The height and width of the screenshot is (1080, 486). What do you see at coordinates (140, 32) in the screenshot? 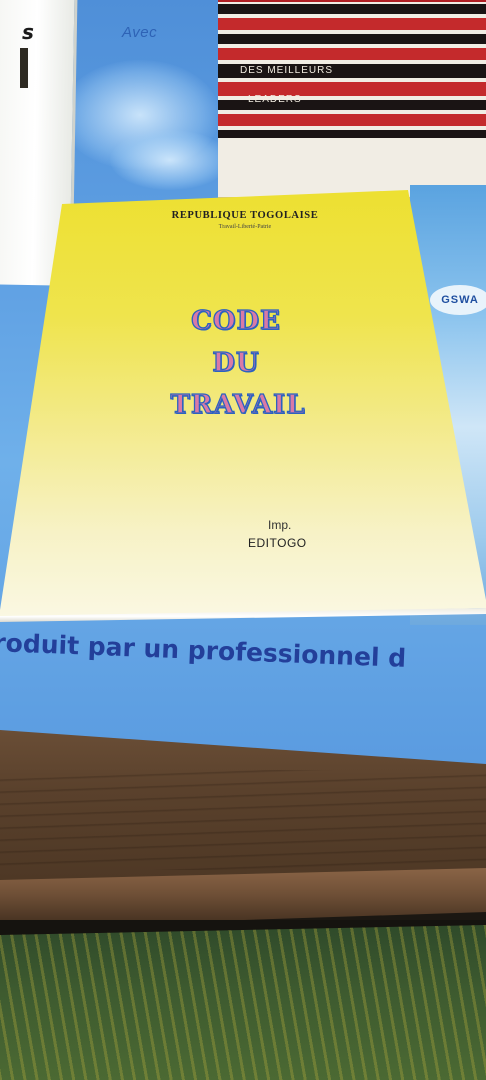
I see `mat-top-text: Avec` at bounding box center [140, 32].